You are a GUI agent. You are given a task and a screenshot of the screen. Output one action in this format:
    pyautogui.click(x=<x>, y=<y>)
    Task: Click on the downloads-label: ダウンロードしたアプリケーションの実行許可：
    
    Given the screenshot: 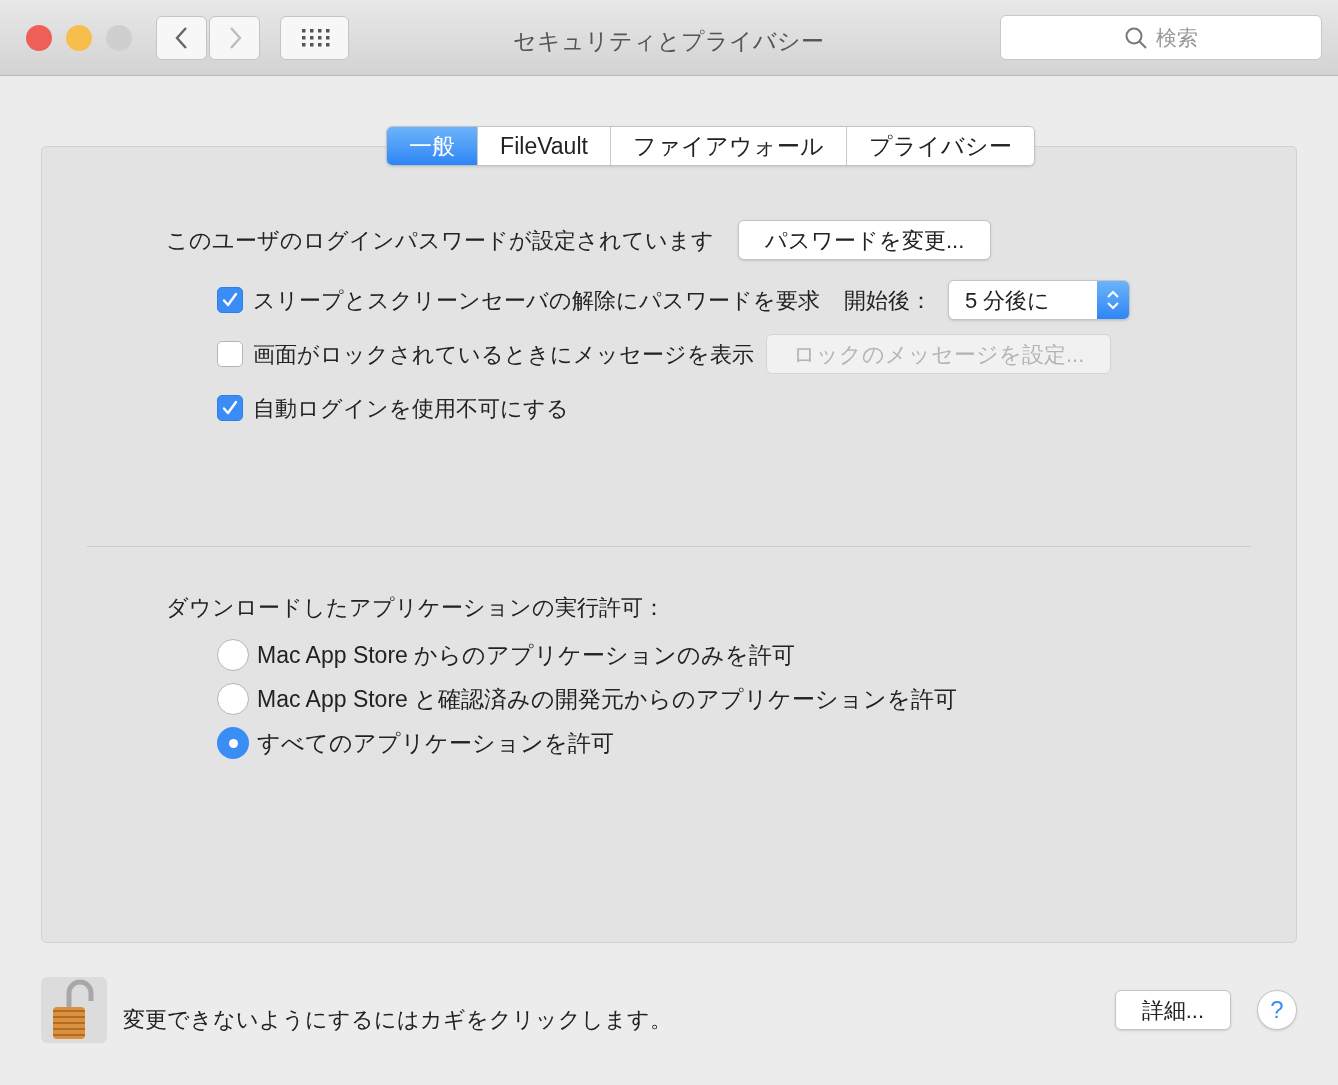 What is the action you would take?
    pyautogui.click(x=416, y=608)
    